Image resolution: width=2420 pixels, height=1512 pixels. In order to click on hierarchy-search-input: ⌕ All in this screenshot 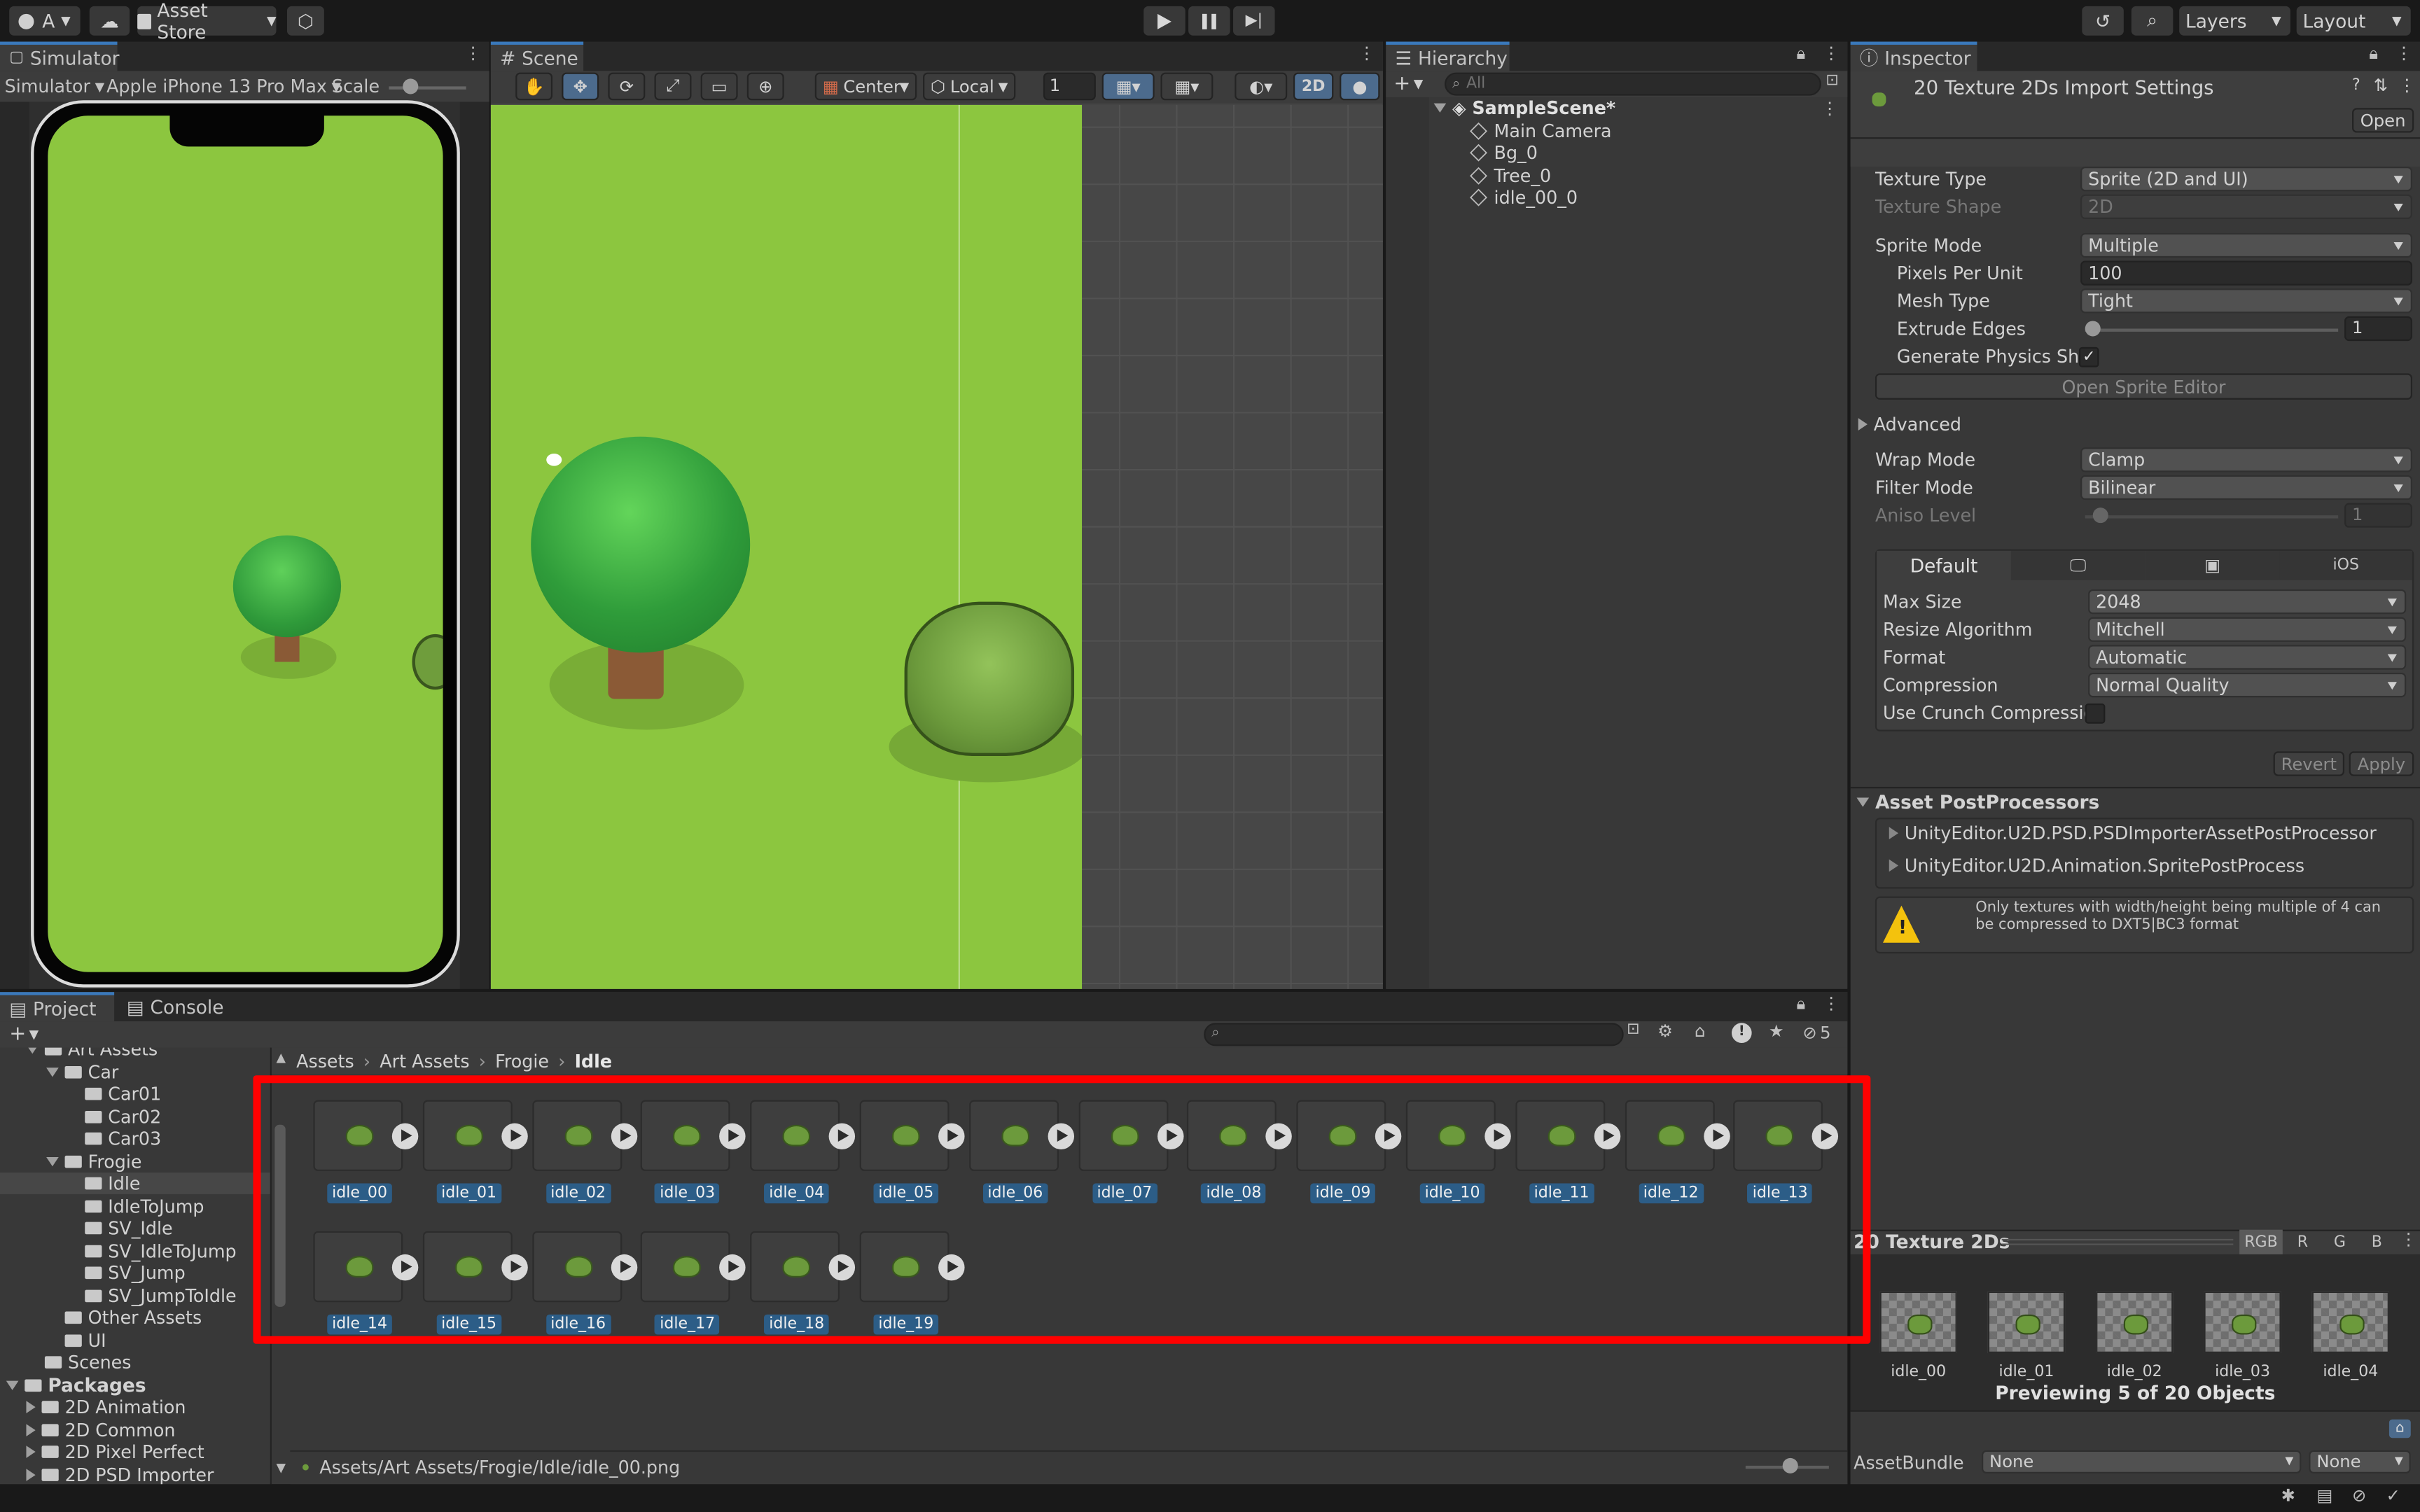, I will do `click(1633, 84)`.